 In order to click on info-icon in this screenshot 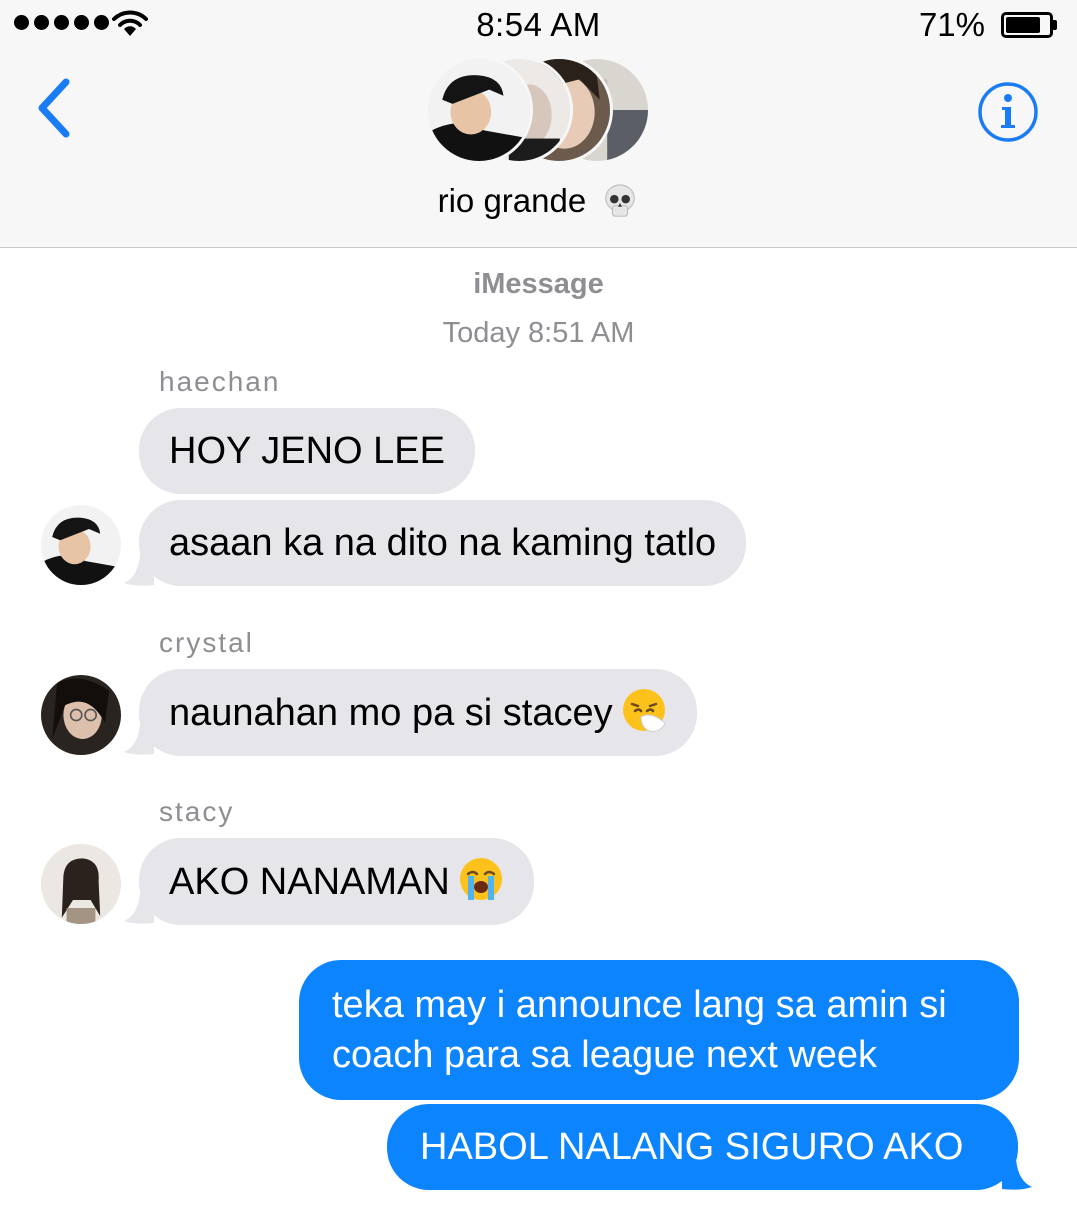, I will do `click(1008, 112)`.